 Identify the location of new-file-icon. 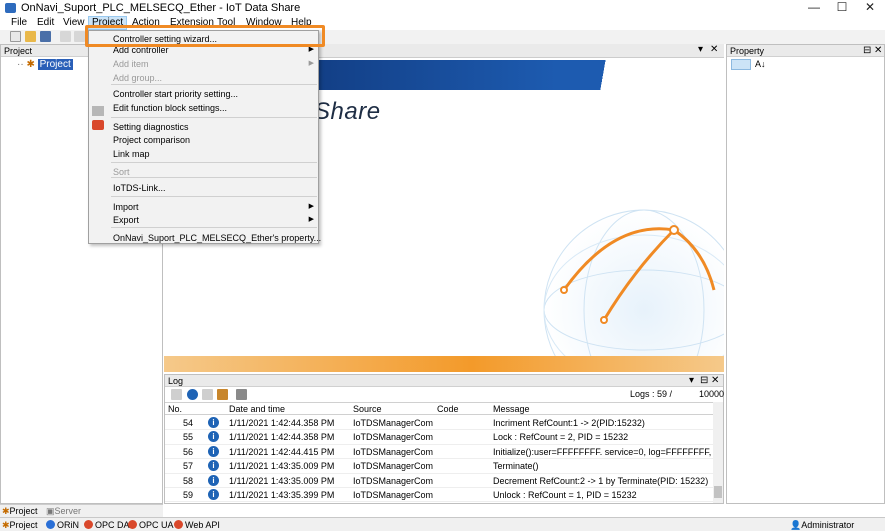
(15, 36).